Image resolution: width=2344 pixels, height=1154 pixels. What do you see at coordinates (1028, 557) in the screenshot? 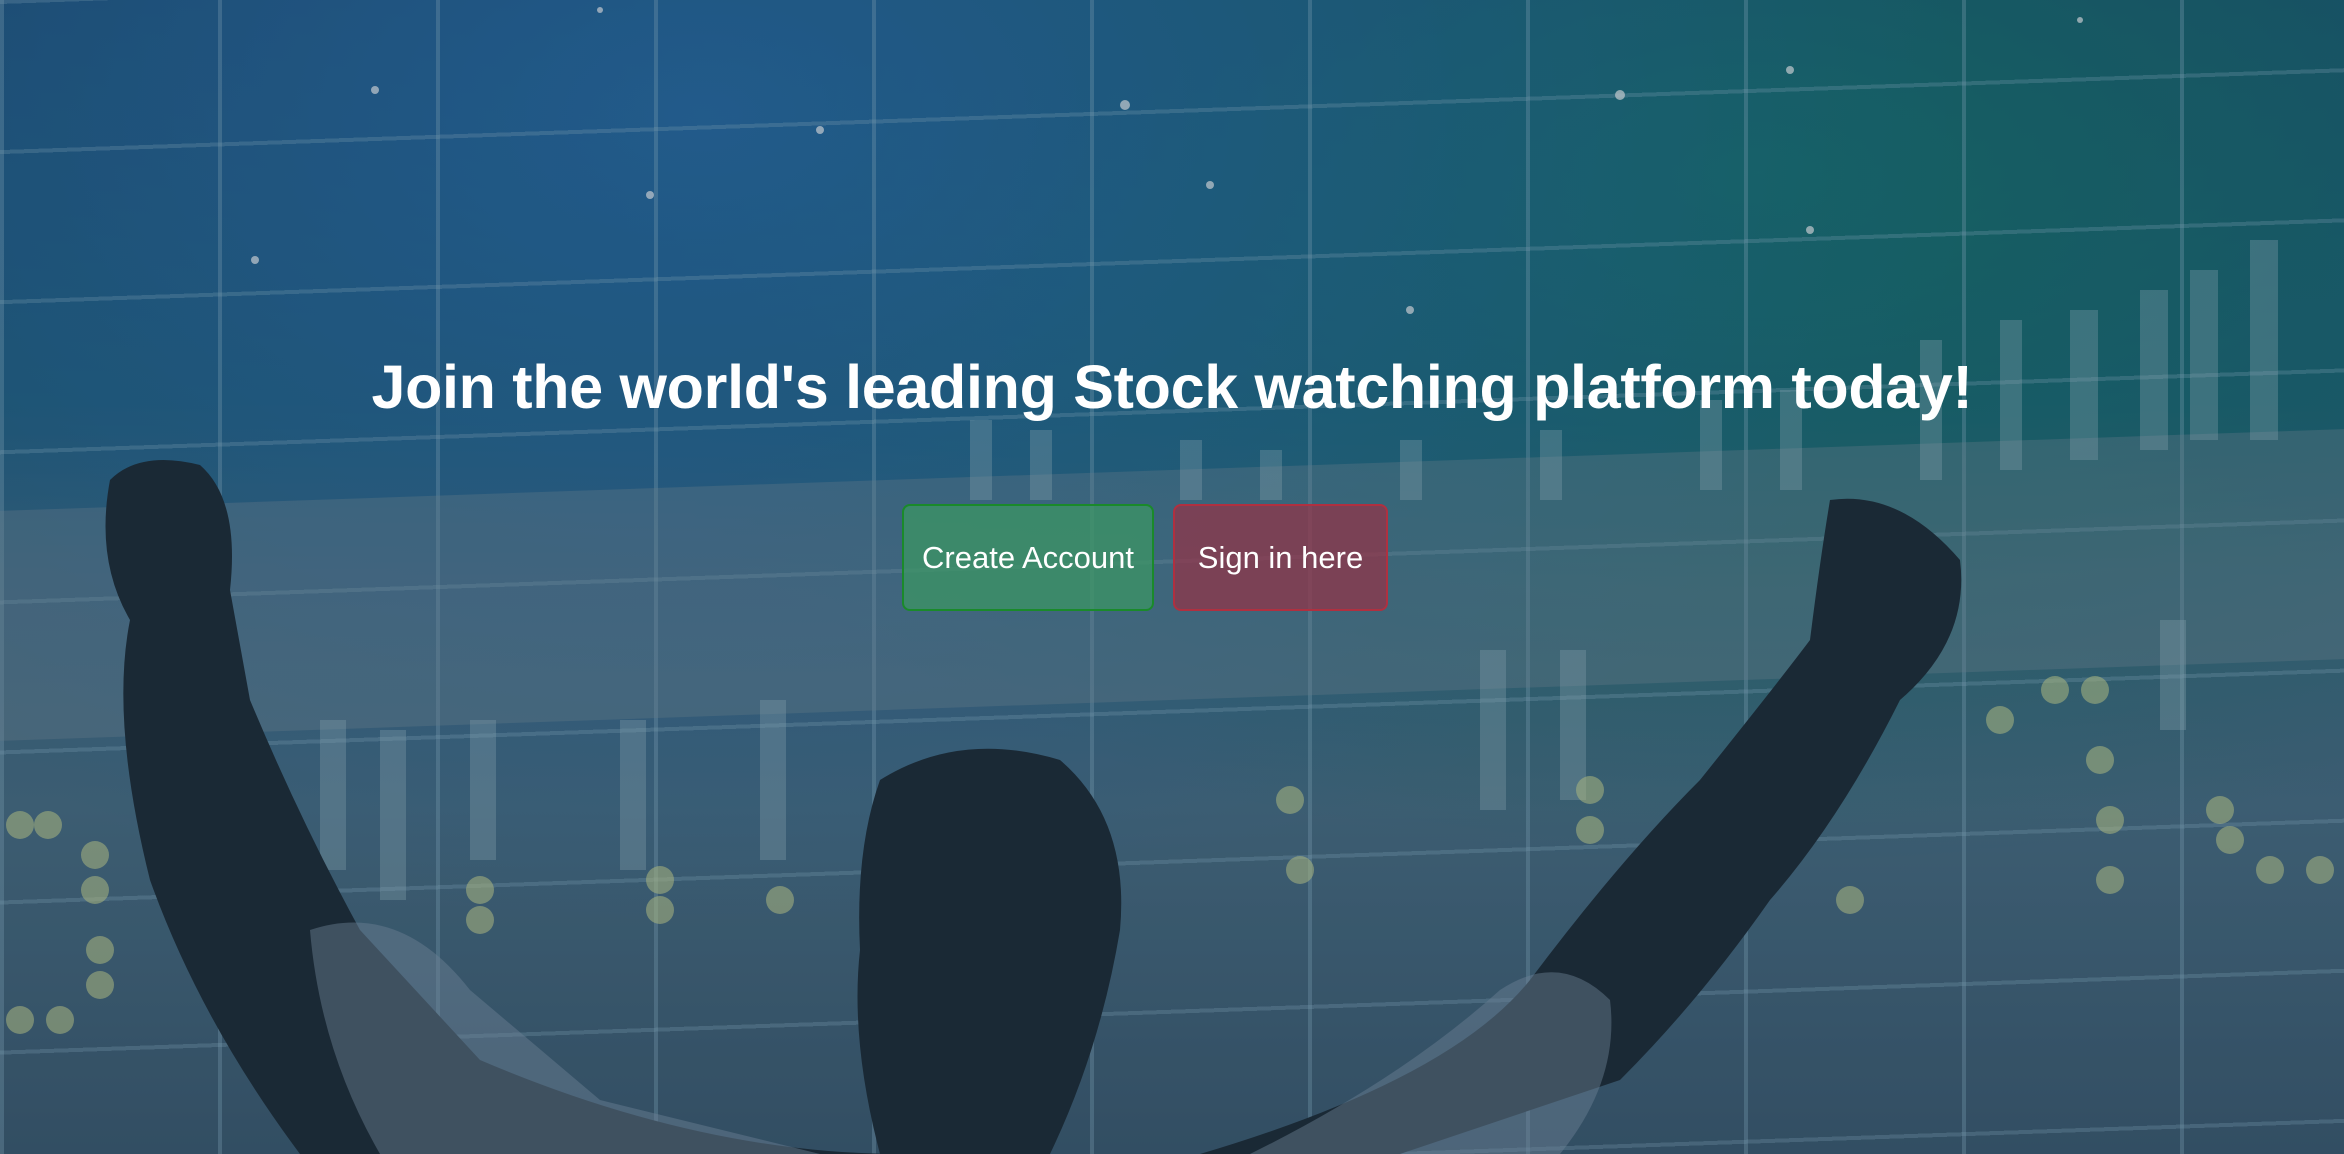
I see `create-account-button: Create Account` at bounding box center [1028, 557].